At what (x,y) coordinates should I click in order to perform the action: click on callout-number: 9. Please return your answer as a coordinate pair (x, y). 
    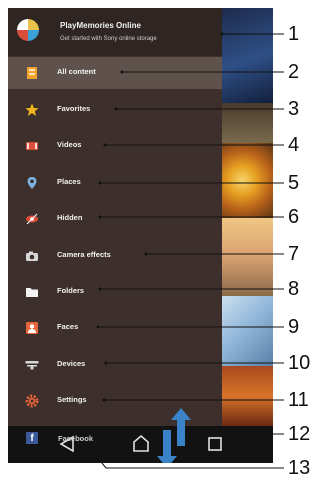
    Looking at the image, I should click on (294, 327).